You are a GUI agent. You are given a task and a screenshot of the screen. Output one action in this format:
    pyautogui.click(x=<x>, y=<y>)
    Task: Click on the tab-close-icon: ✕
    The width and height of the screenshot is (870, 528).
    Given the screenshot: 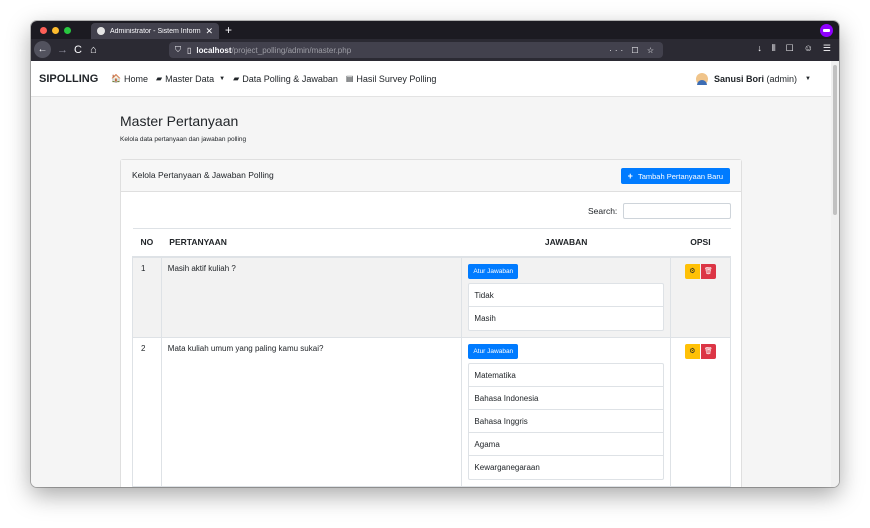 What is the action you would take?
    pyautogui.click(x=209, y=31)
    